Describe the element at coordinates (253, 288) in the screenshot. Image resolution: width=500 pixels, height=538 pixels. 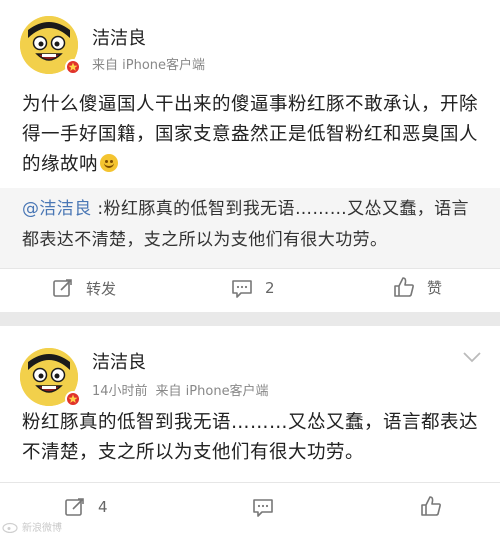
I see `comment-button: 2` at that location.